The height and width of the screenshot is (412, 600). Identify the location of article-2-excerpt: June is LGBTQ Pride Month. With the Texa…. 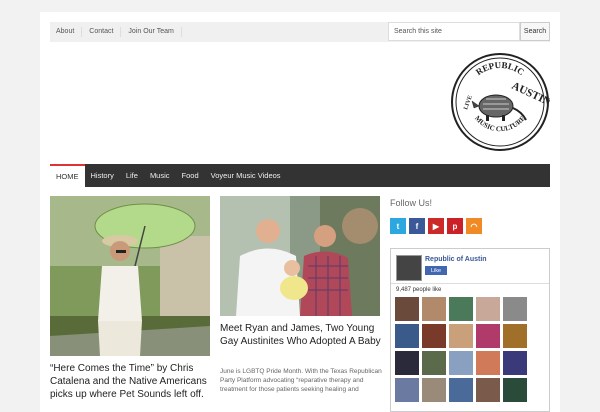
(301, 380).